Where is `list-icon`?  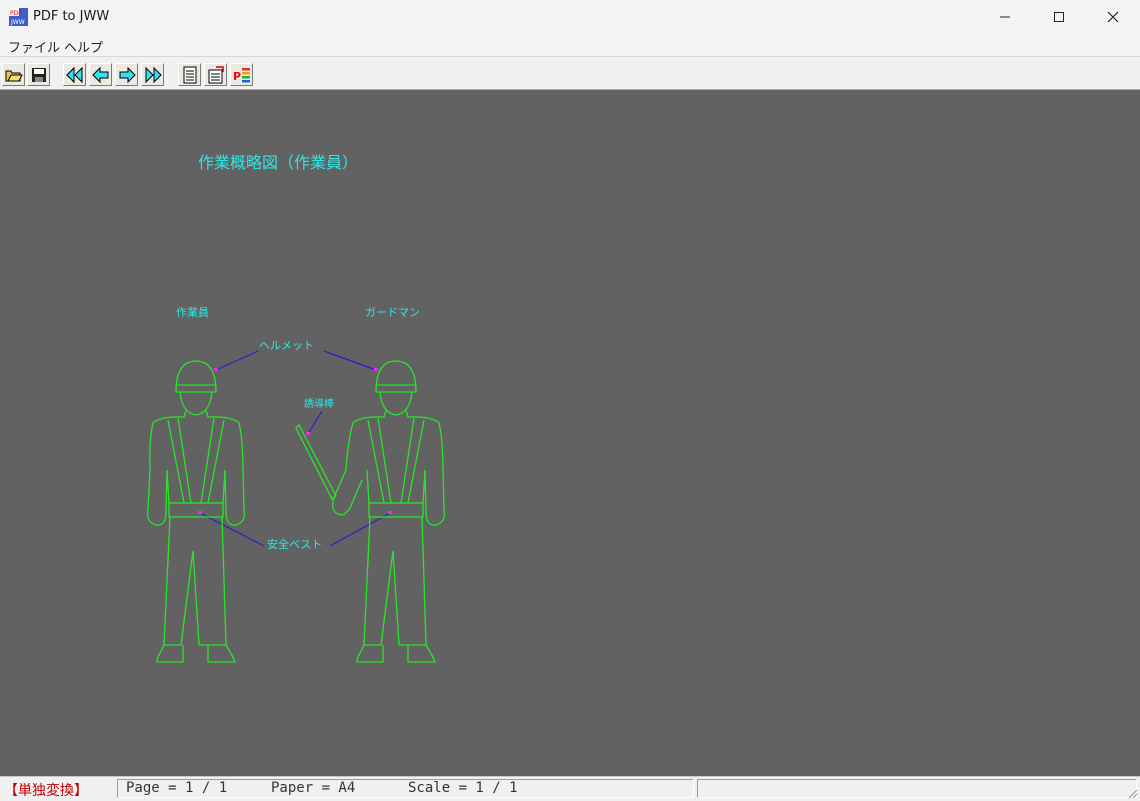 list-icon is located at coordinates (190, 75).